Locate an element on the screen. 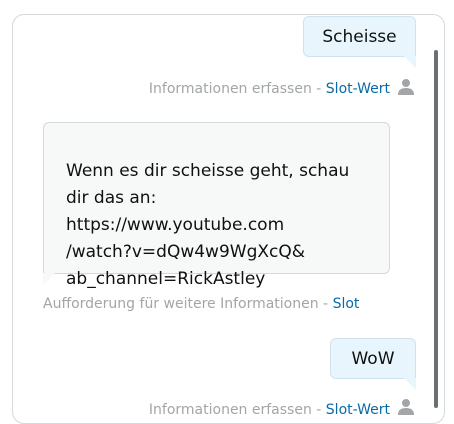  scrollbar is located at coordinates (437, 229).